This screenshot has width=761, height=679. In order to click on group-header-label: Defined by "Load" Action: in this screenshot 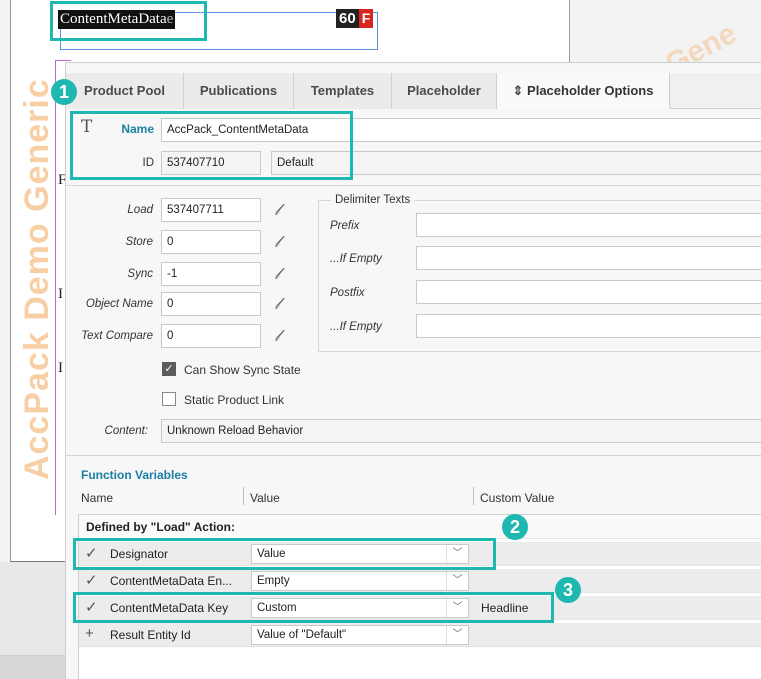, I will do `click(160, 527)`.